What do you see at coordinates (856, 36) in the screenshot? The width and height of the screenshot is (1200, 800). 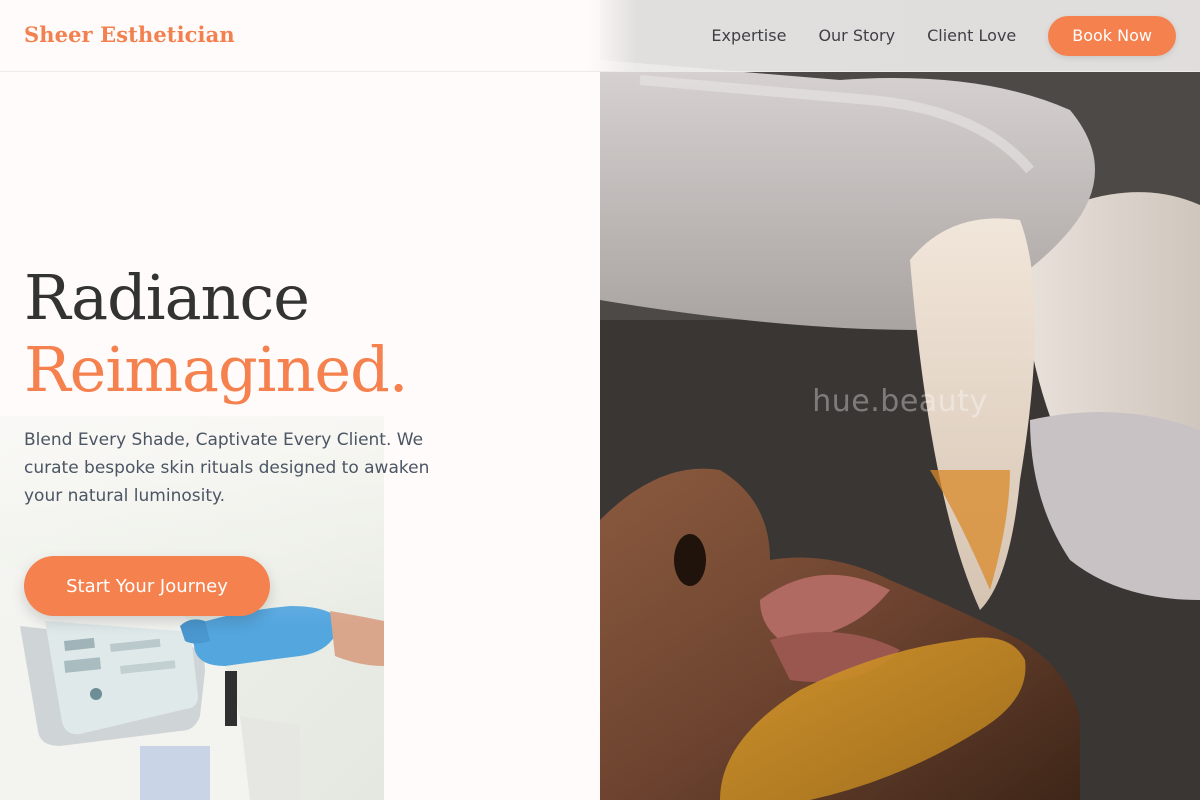 I see `nav-link-our-story: Our Story` at bounding box center [856, 36].